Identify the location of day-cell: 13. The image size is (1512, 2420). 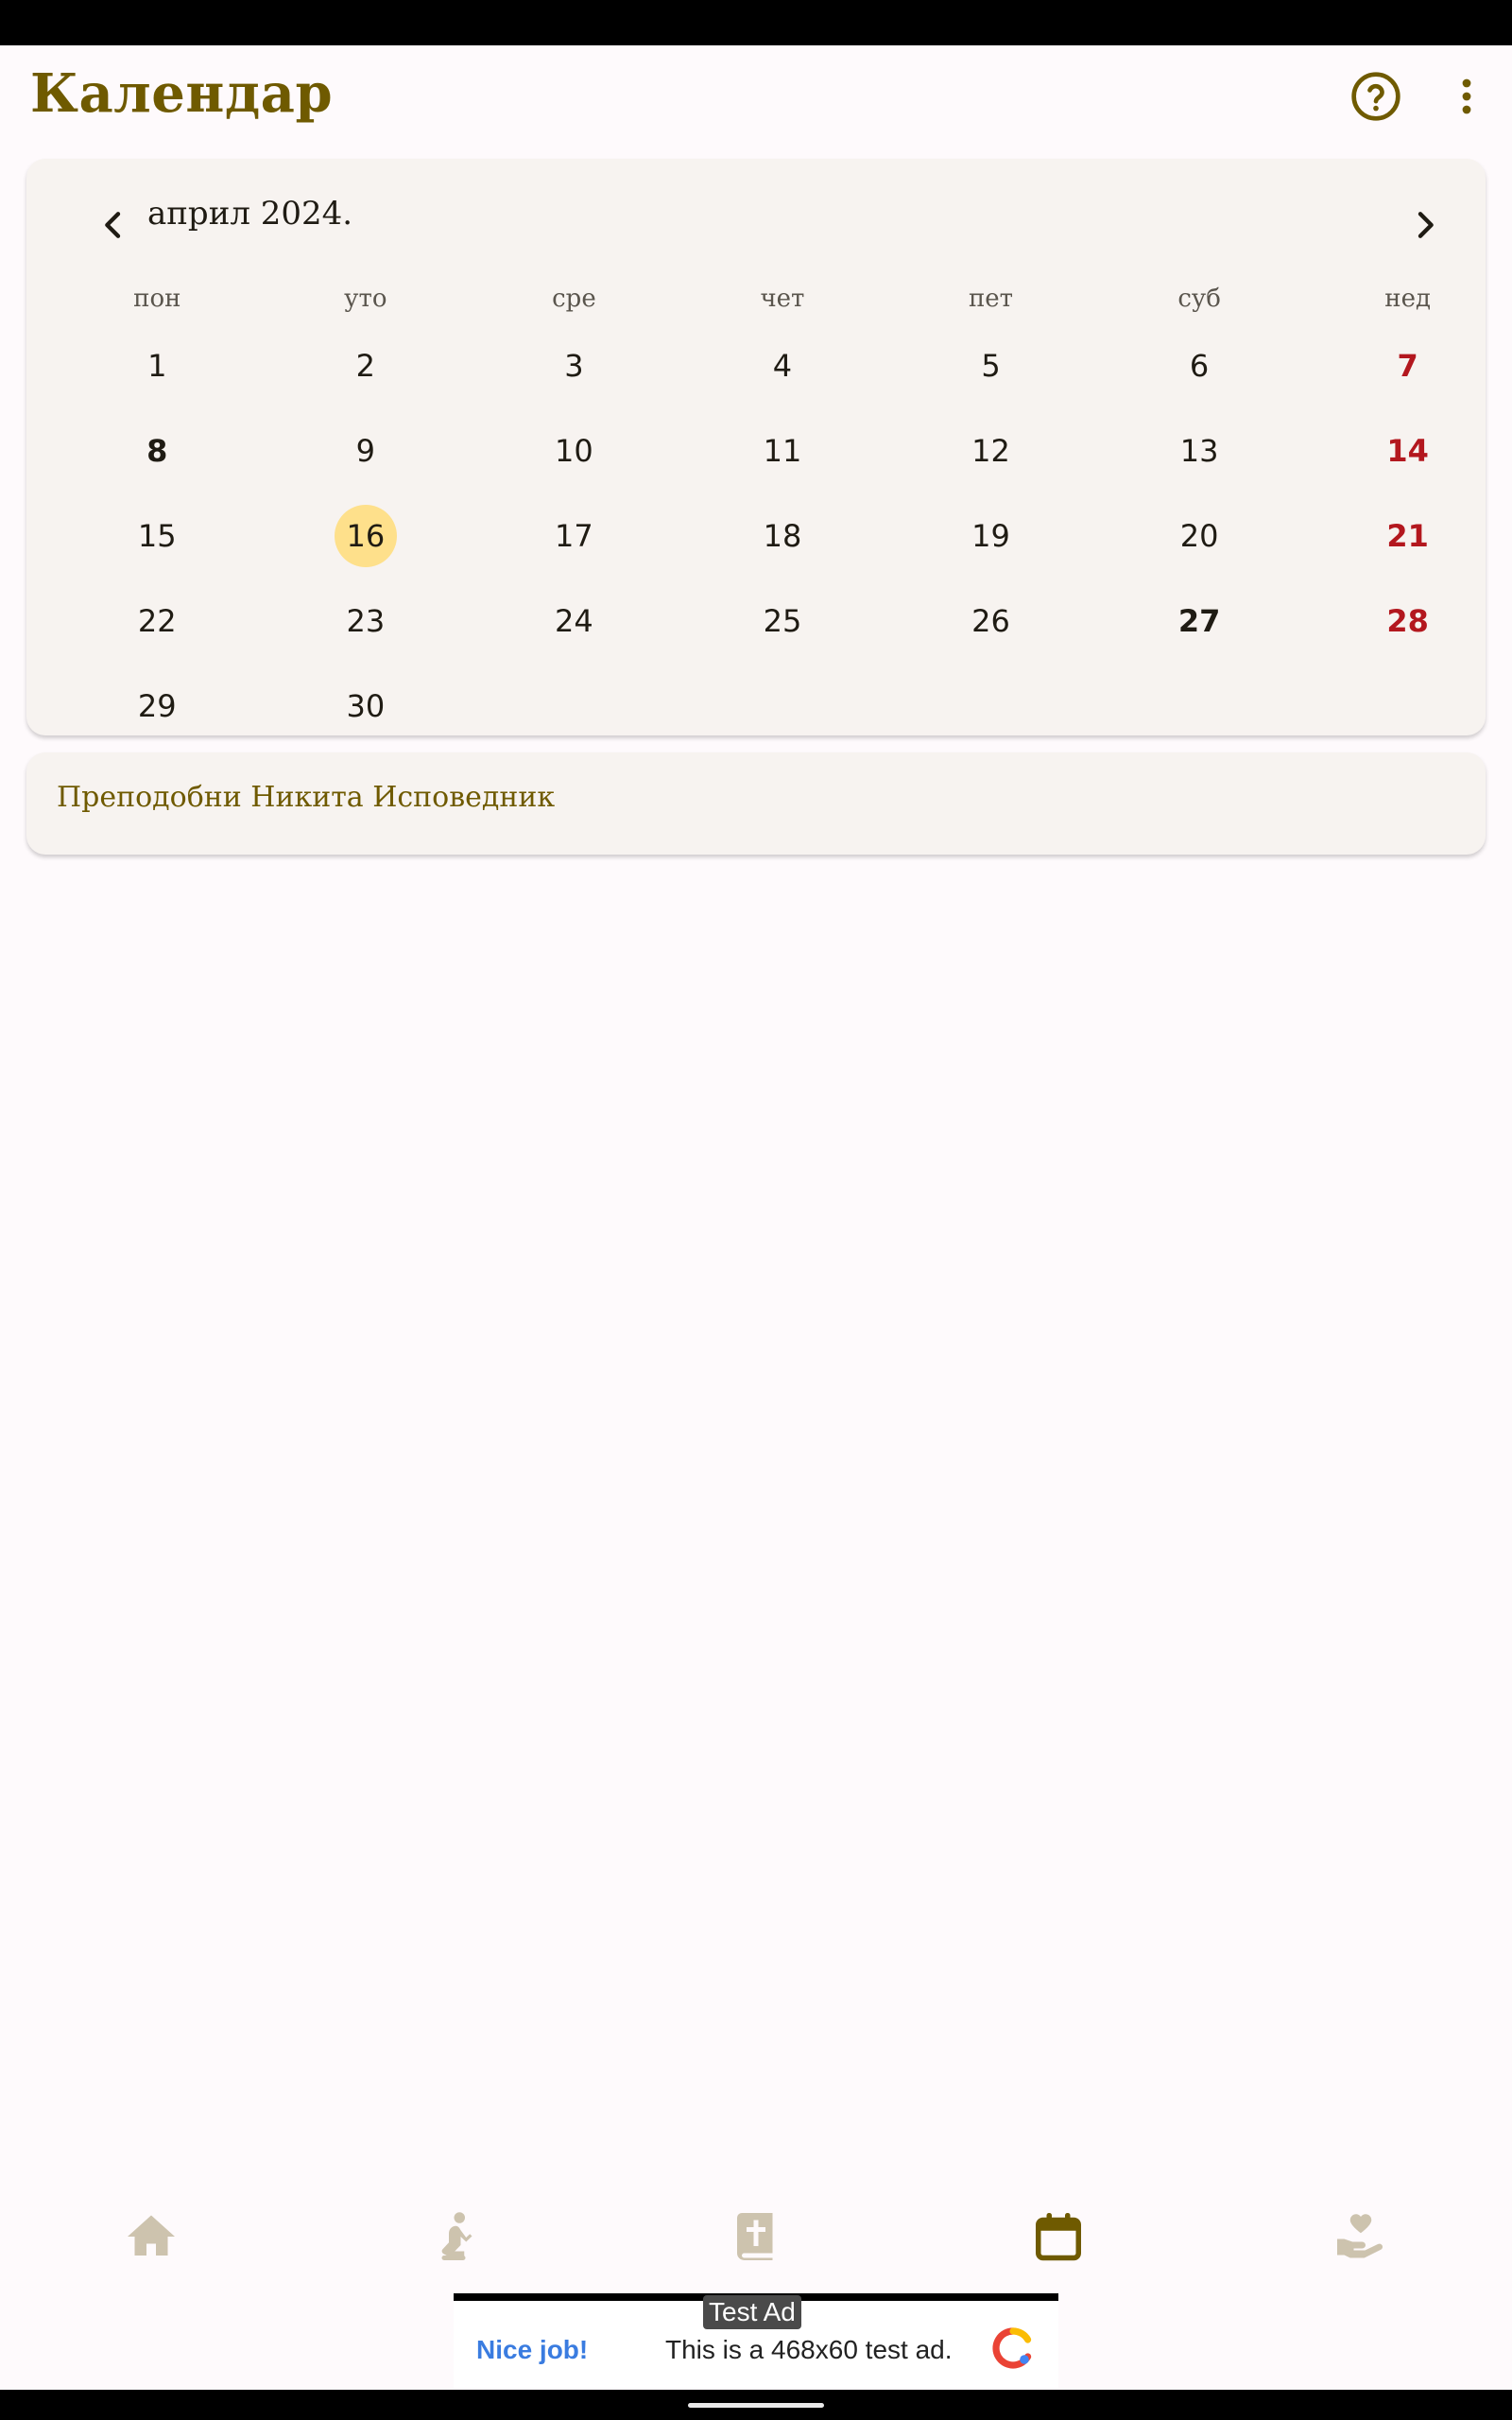
(1199, 450).